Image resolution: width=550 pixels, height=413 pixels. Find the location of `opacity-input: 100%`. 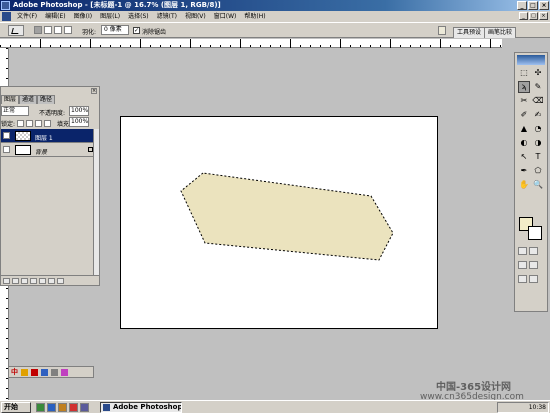

opacity-input: 100% is located at coordinates (79, 111).